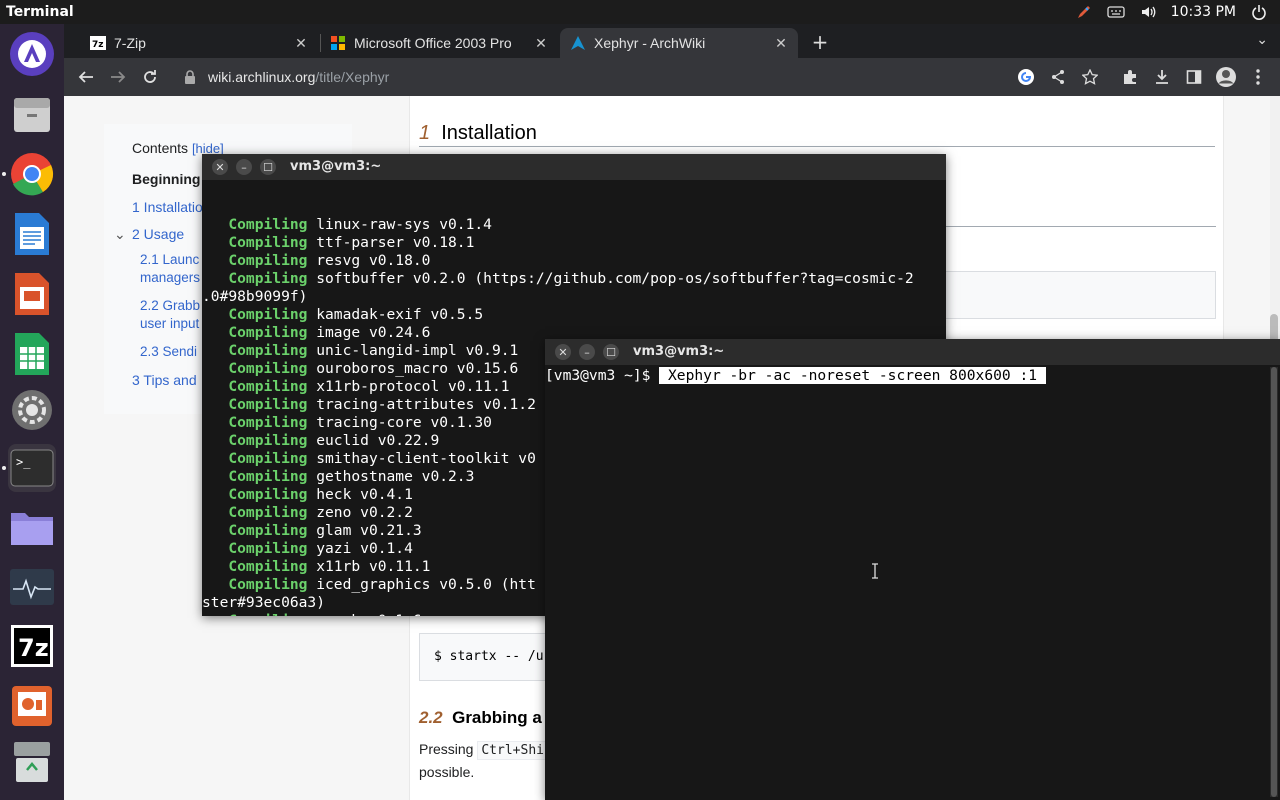 The width and height of the screenshot is (1280, 800). What do you see at coordinates (399, 422) in the screenshot?
I see `terminal-line-text: tracing-core v0.1.30` at bounding box center [399, 422].